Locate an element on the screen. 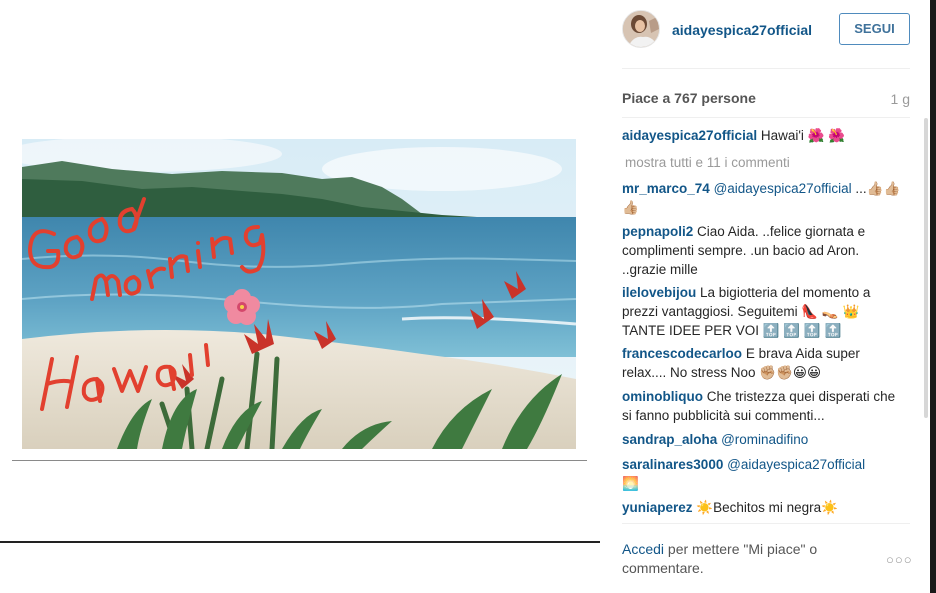 The height and width of the screenshot is (593, 936). post-header: aidayespica27official SEGUI is located at coordinates (766, 32).